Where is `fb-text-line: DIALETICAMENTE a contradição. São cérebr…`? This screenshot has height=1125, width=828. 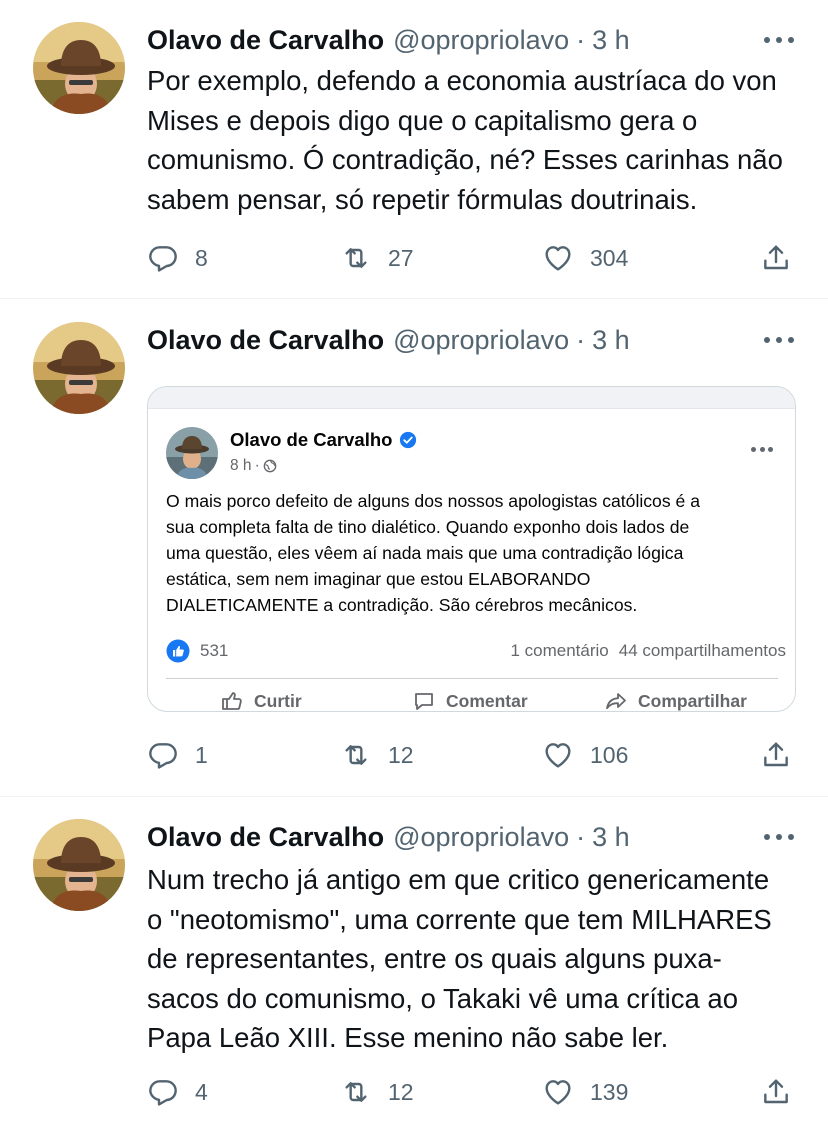 fb-text-line: DIALETICAMENTE a contradição. São cérebr… is located at coordinates (402, 605).